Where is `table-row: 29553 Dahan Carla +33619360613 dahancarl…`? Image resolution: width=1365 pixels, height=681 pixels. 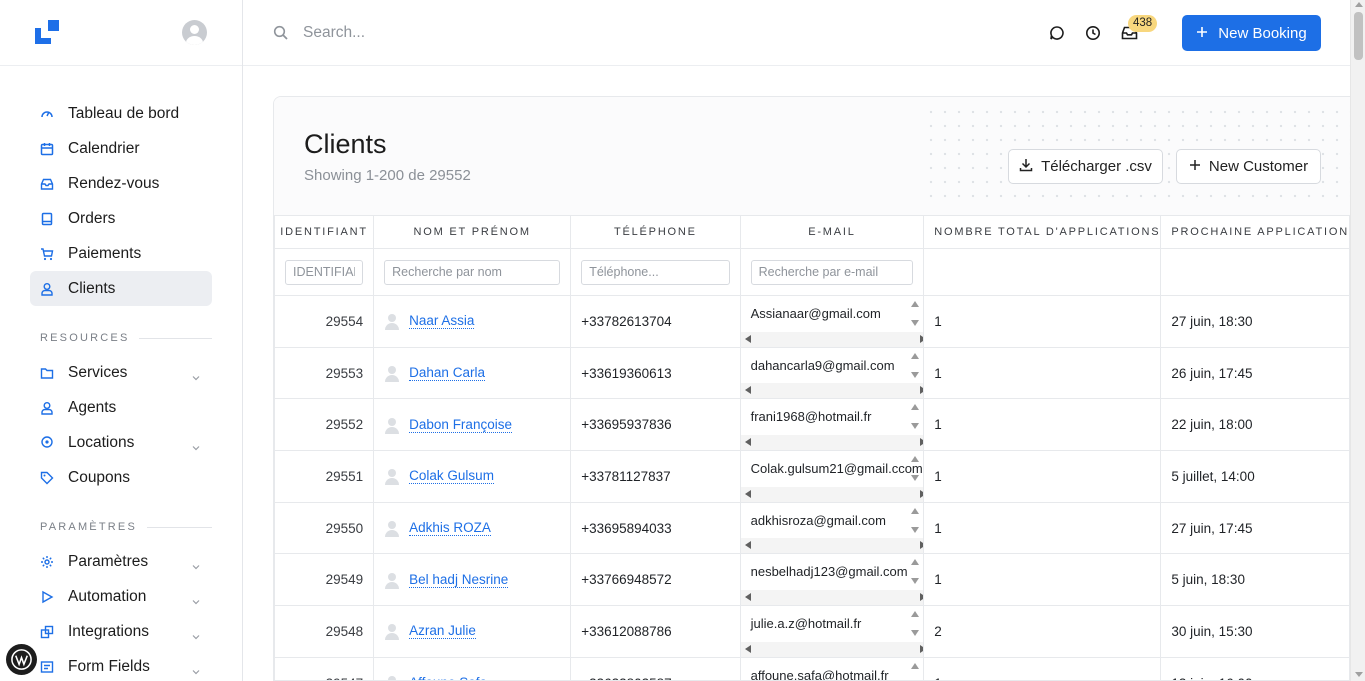 table-row: 29553 Dahan Carla +33619360613 dahancarl… is located at coordinates (812, 373).